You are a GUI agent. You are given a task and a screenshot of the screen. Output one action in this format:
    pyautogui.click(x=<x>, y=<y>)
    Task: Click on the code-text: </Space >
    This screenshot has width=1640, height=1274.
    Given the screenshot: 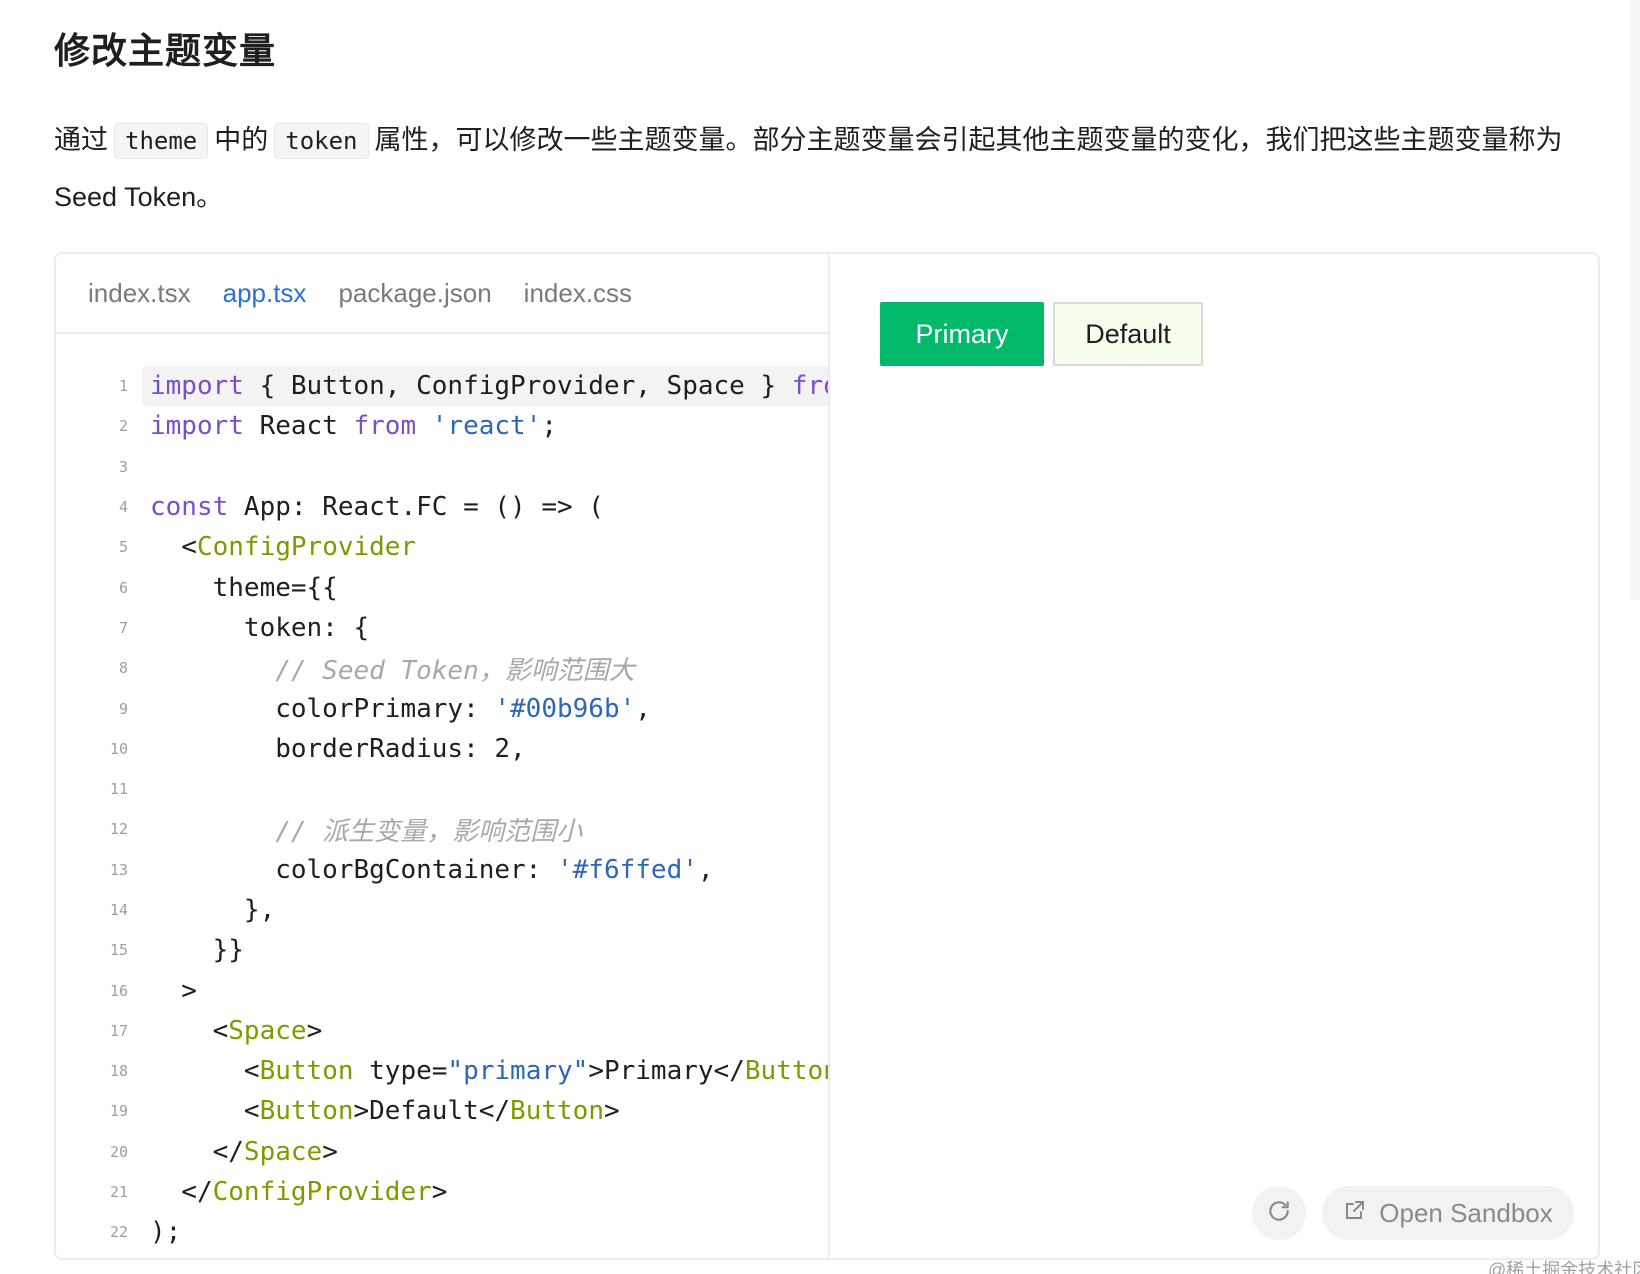 What is the action you would take?
    pyautogui.click(x=244, y=1151)
    